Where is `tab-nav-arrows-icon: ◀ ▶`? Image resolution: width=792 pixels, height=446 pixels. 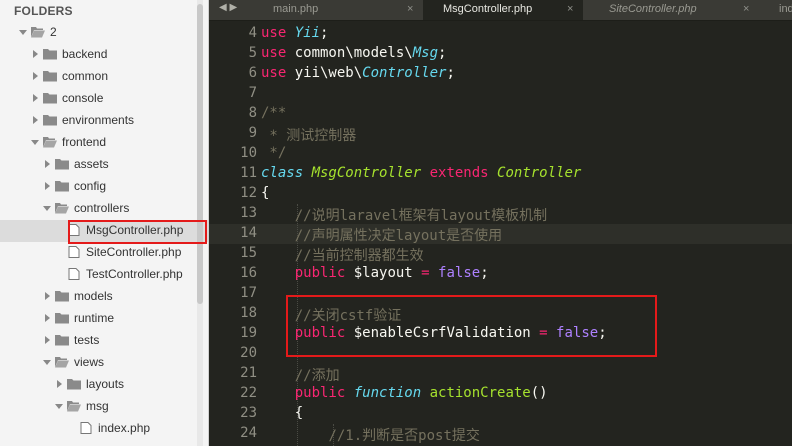
tab-nav-arrows-icon: ◀ ▶ is located at coordinates (228, 7).